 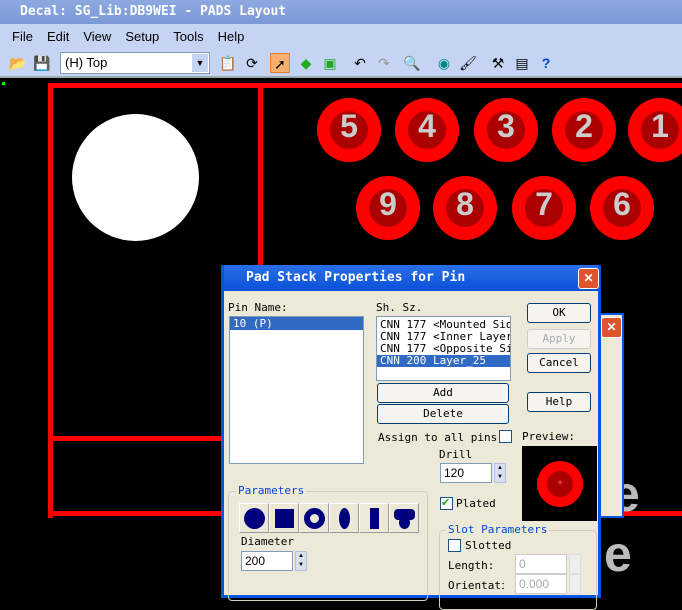 What do you see at coordinates (498, 529) in the screenshot?
I see `slot-parameters-label: Slot Parameters` at bounding box center [498, 529].